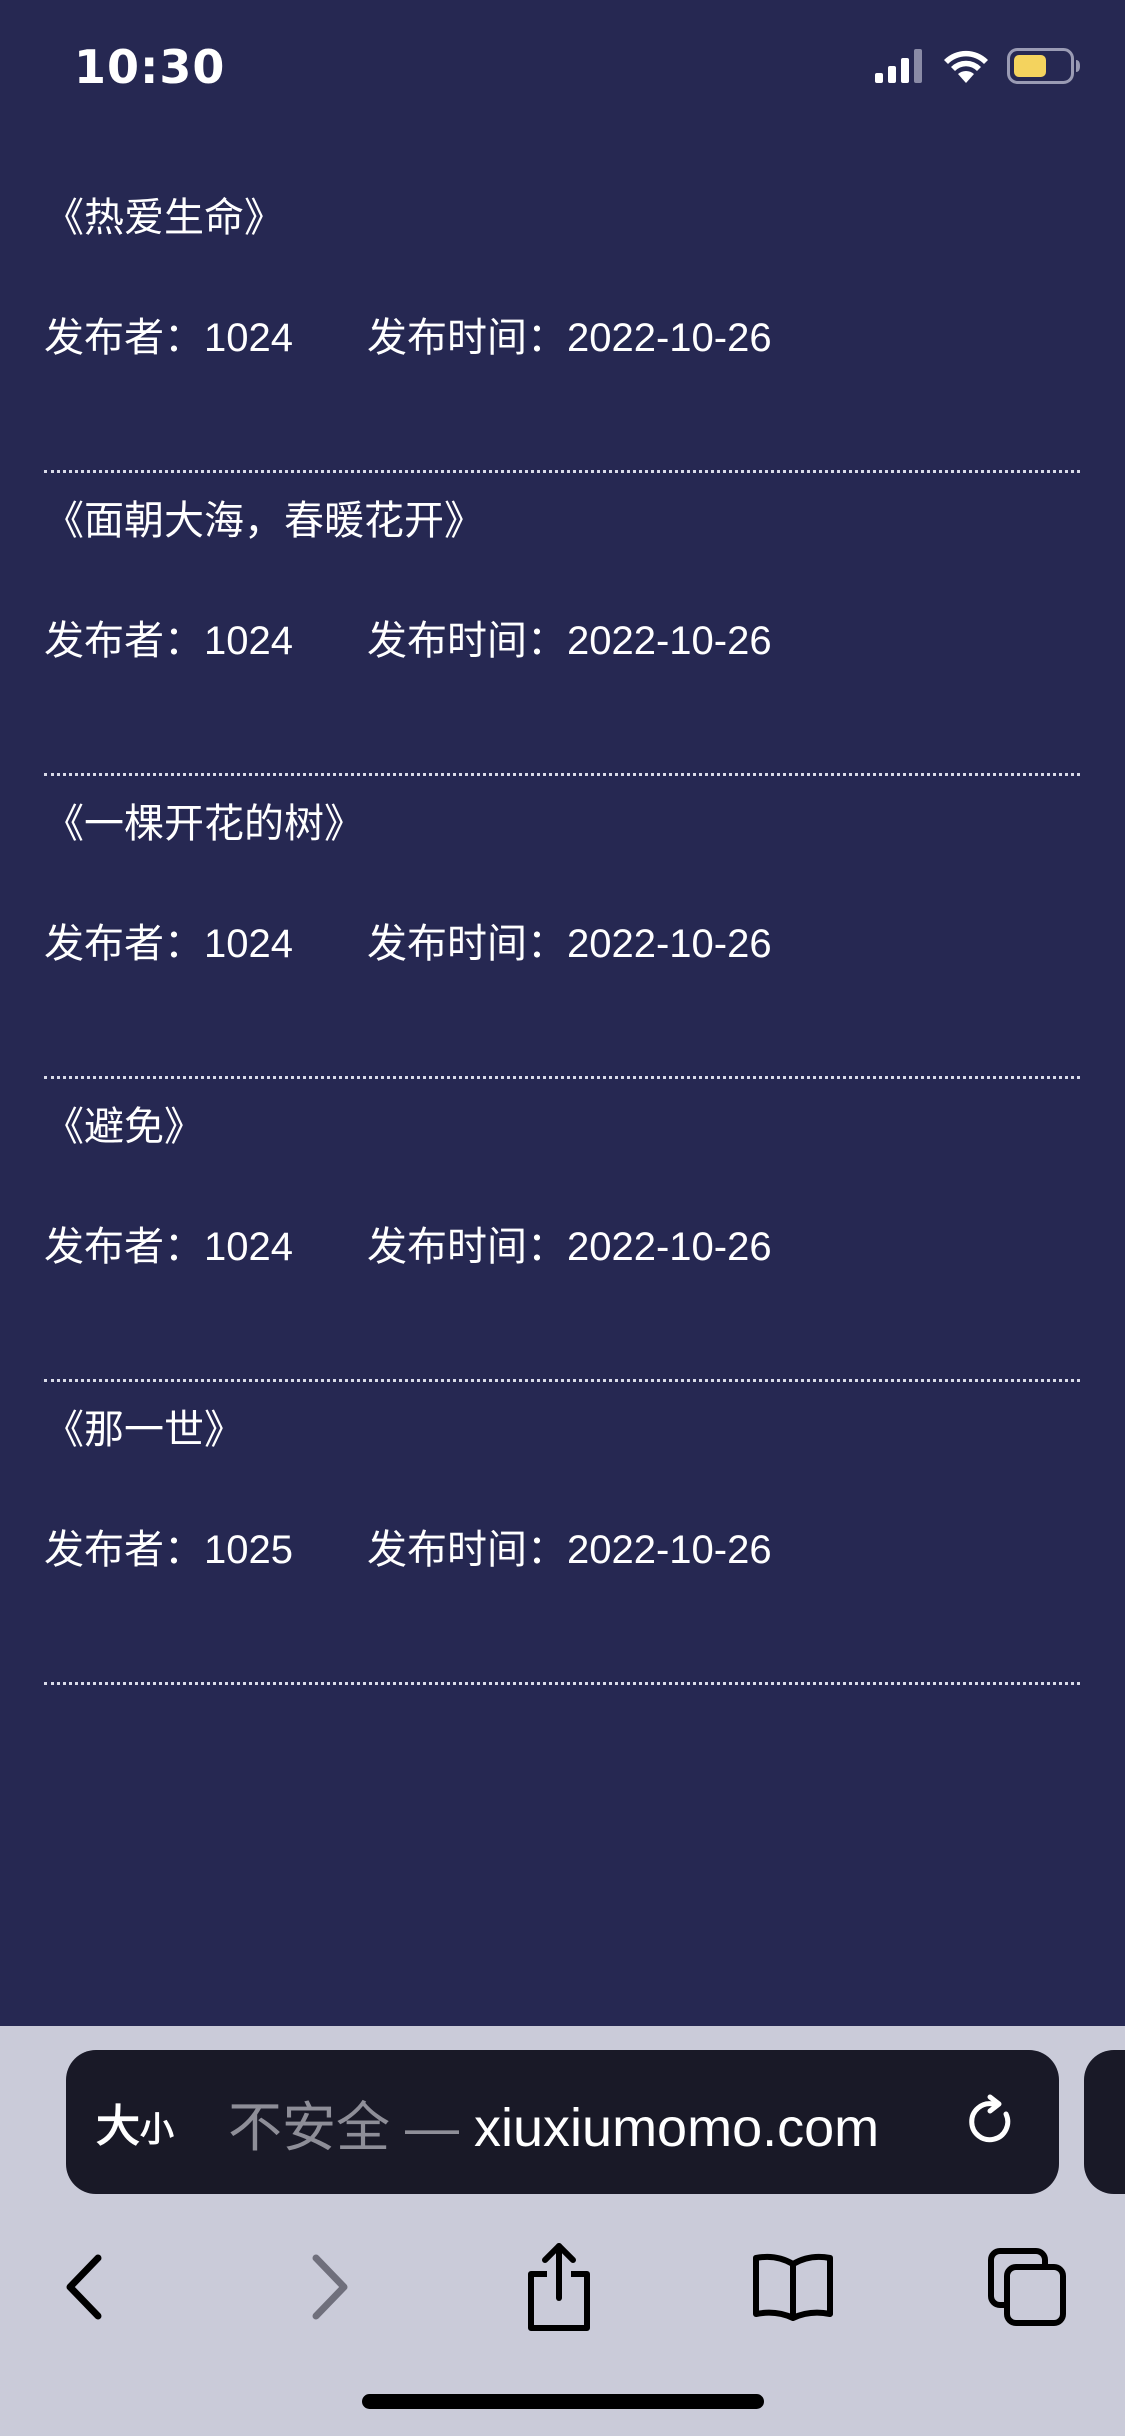 This screenshot has height=2436, width=1125. What do you see at coordinates (204, 824) in the screenshot?
I see `article-title: 《一棵开花的树》` at bounding box center [204, 824].